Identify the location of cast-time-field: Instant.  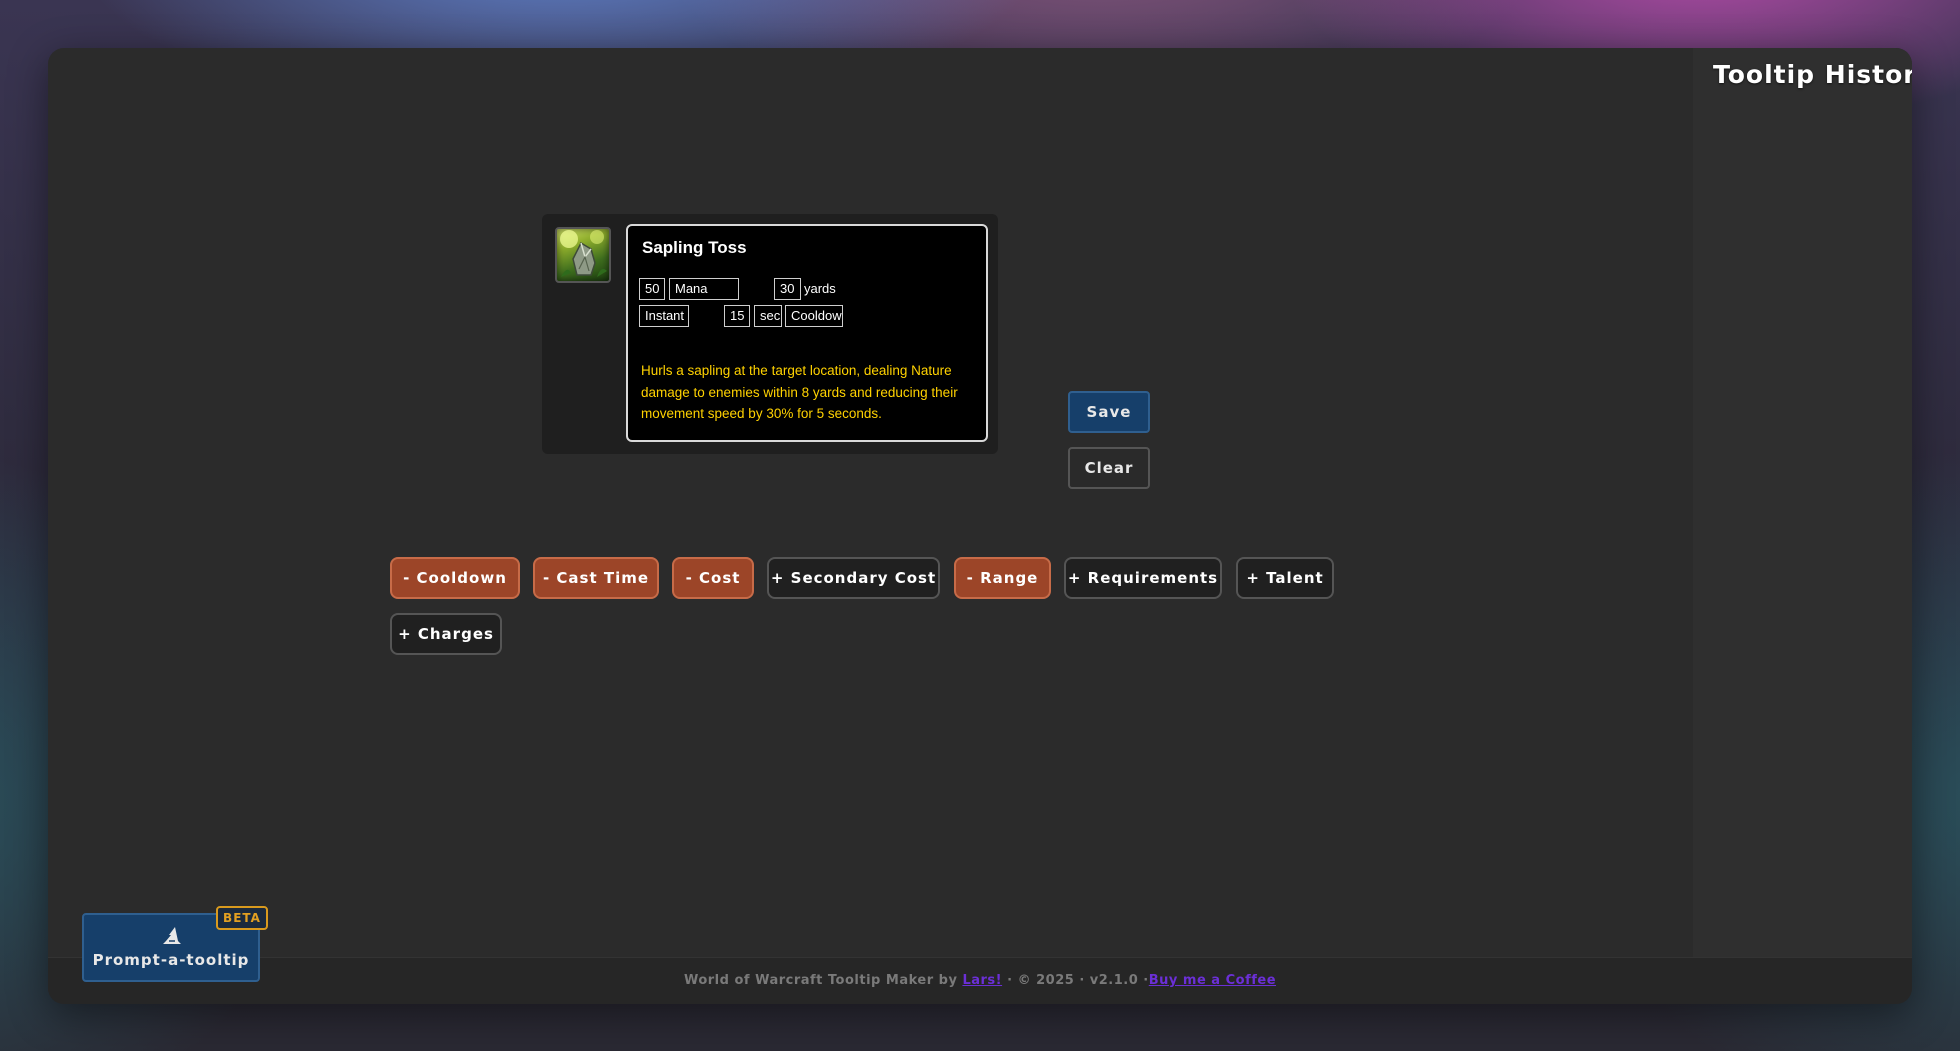
(664, 316).